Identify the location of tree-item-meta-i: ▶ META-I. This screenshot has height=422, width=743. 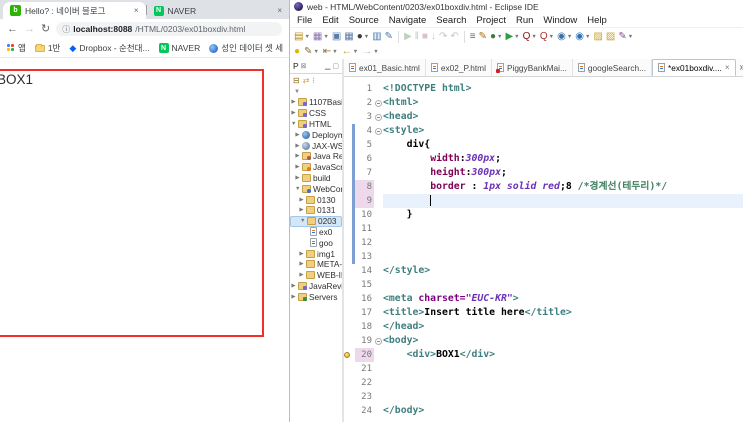
(316, 264).